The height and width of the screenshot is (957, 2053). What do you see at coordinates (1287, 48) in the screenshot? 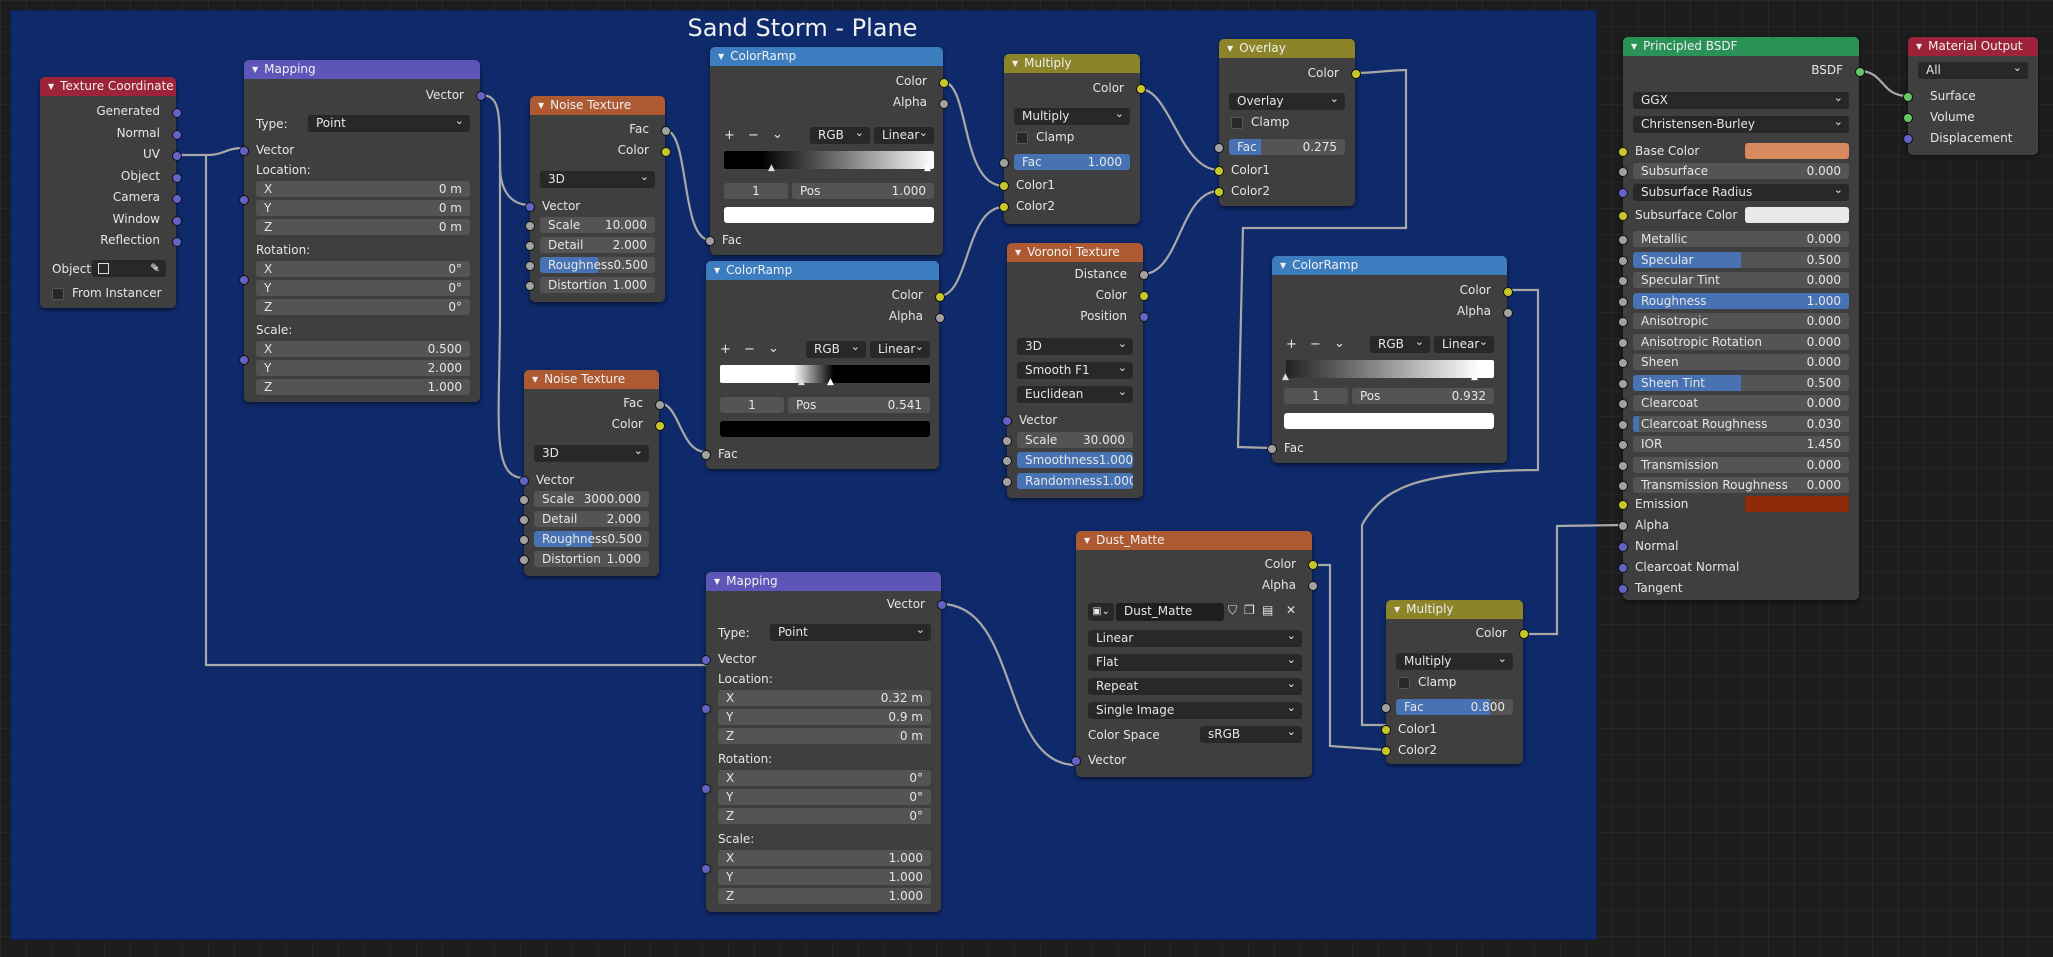
I see `node-header: ▼ Overlay` at bounding box center [1287, 48].